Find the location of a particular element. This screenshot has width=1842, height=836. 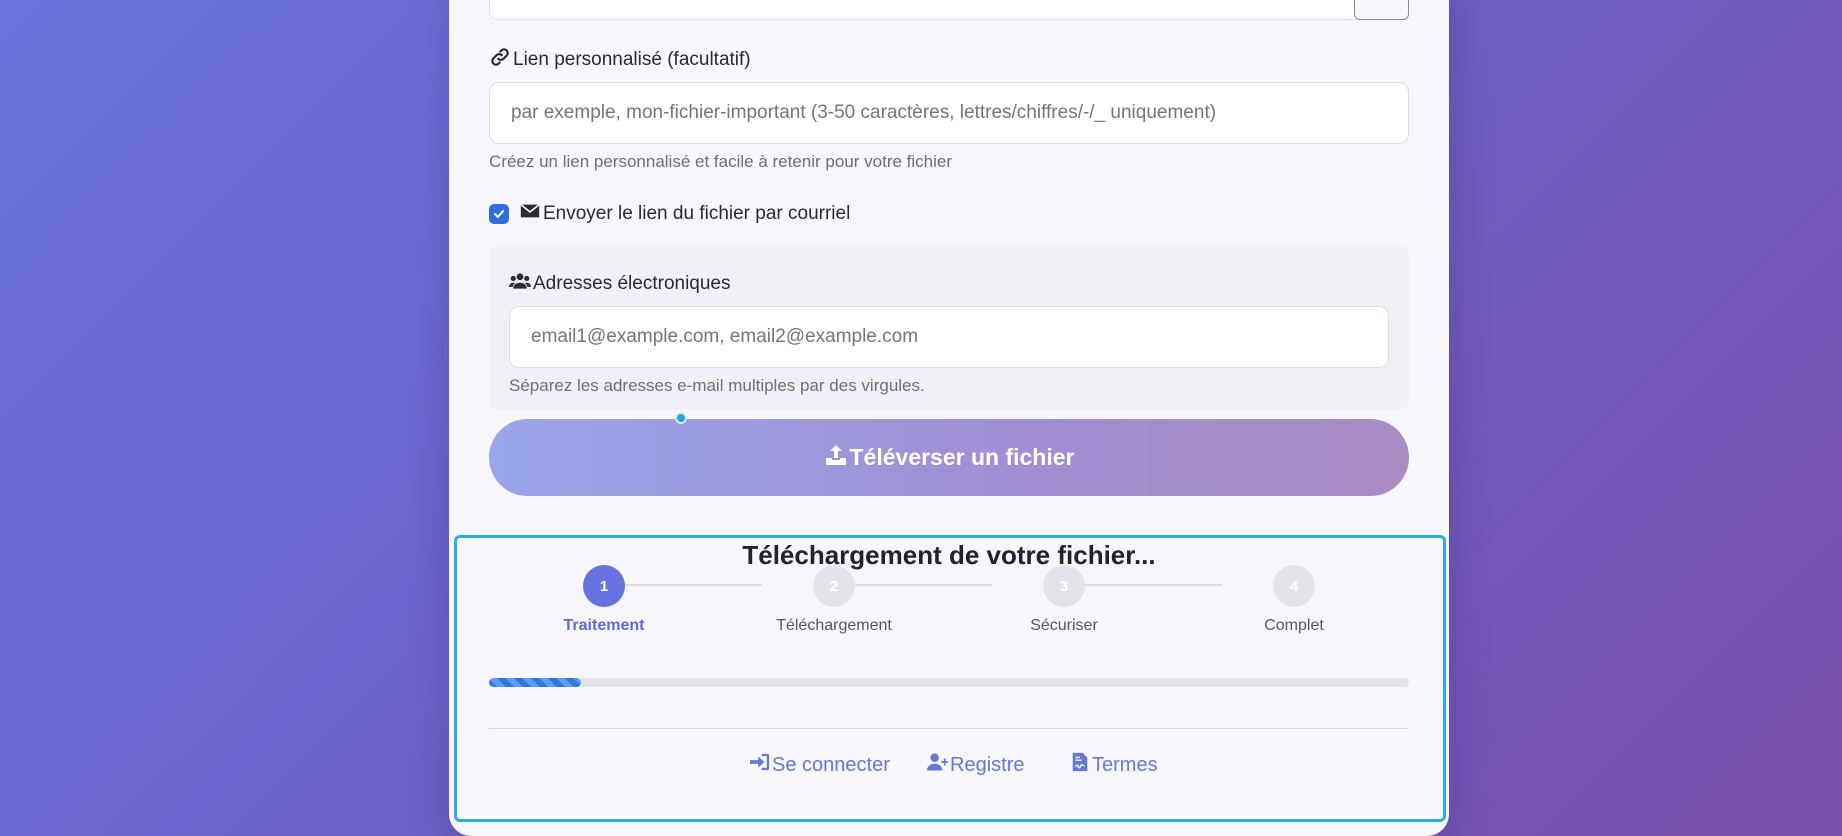

upload-button-label: Téléverser un fichier is located at coordinates (962, 457).